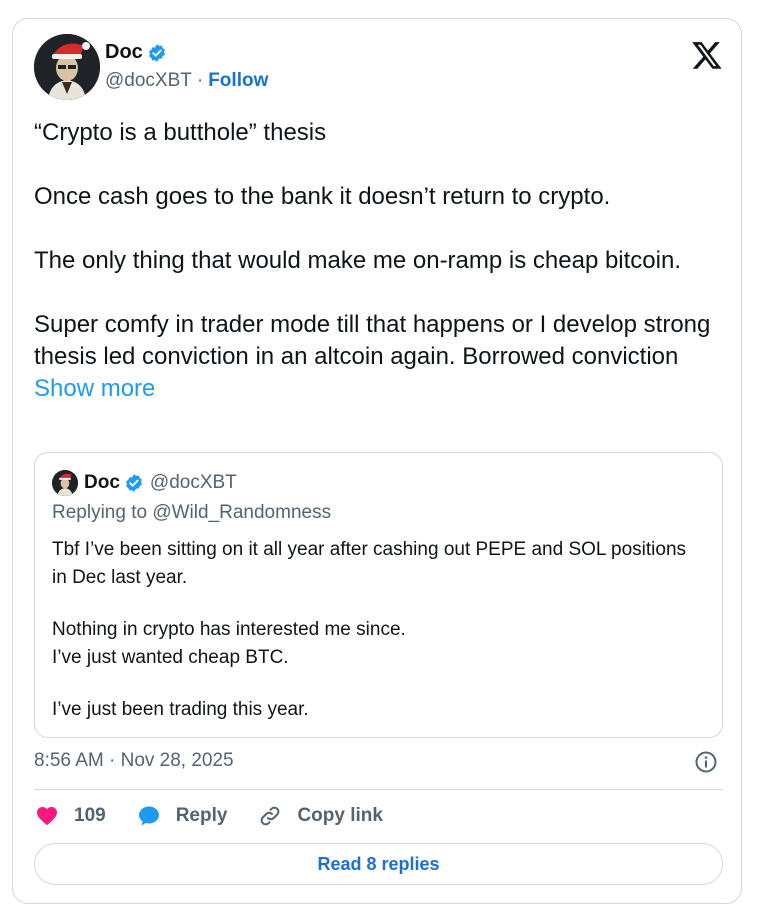 The height and width of the screenshot is (920, 758). Describe the element at coordinates (47, 816) in the screenshot. I see `heart-icon` at that location.